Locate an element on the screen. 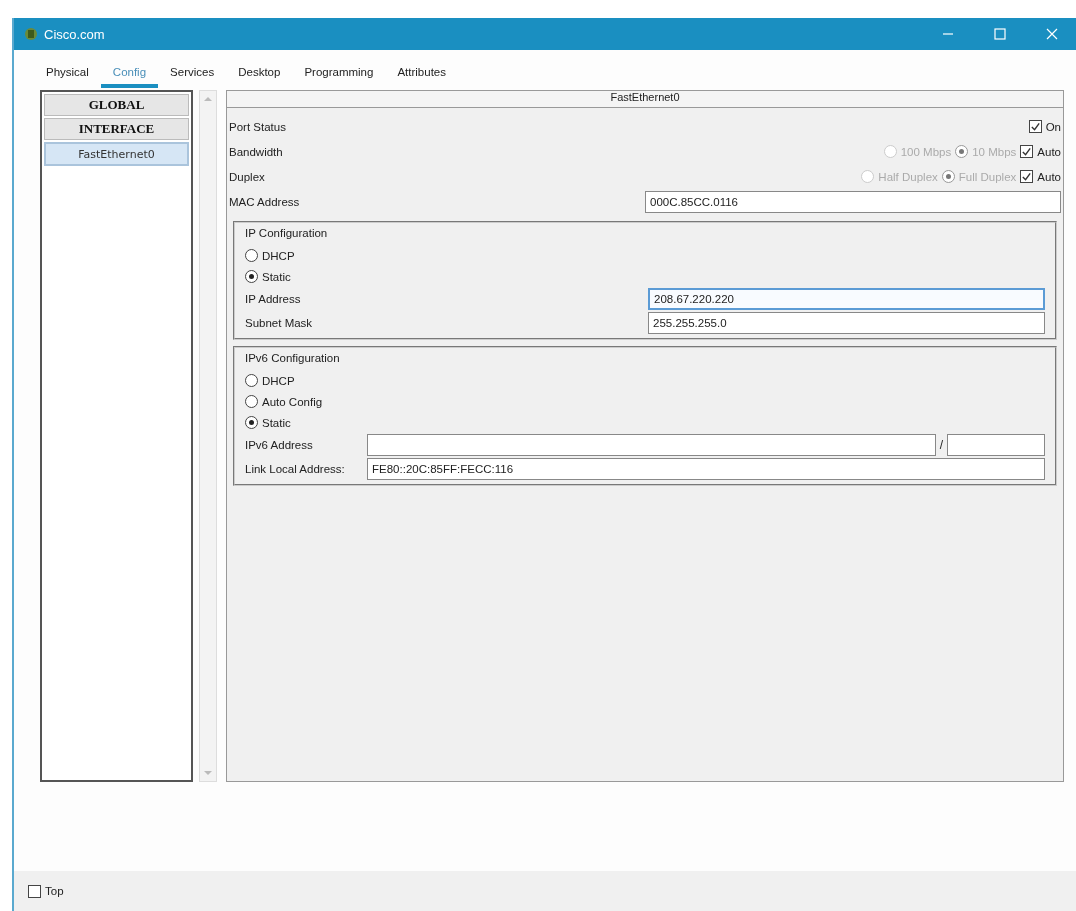 The height and width of the screenshot is (911, 1076). prefix-length-field is located at coordinates (996, 445).